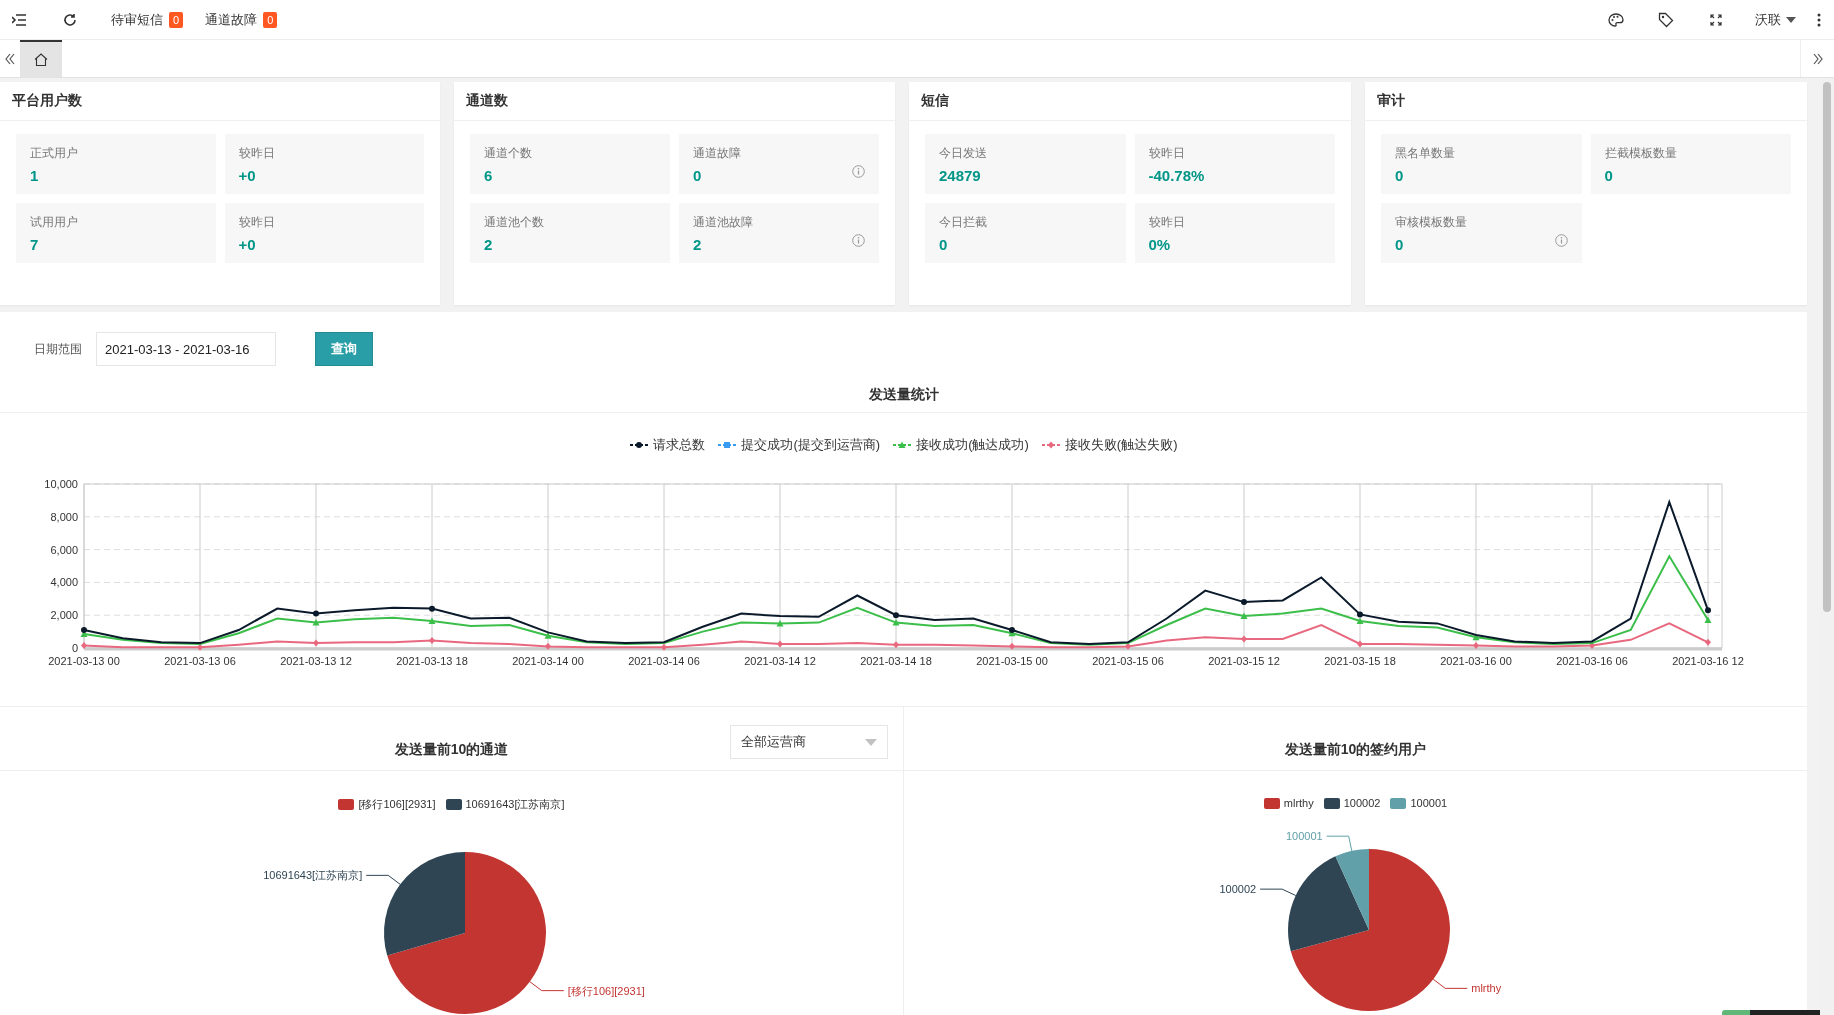  Describe the element at coordinates (1304, 836) in the screenshot. I see `slice-label: 100001` at that location.